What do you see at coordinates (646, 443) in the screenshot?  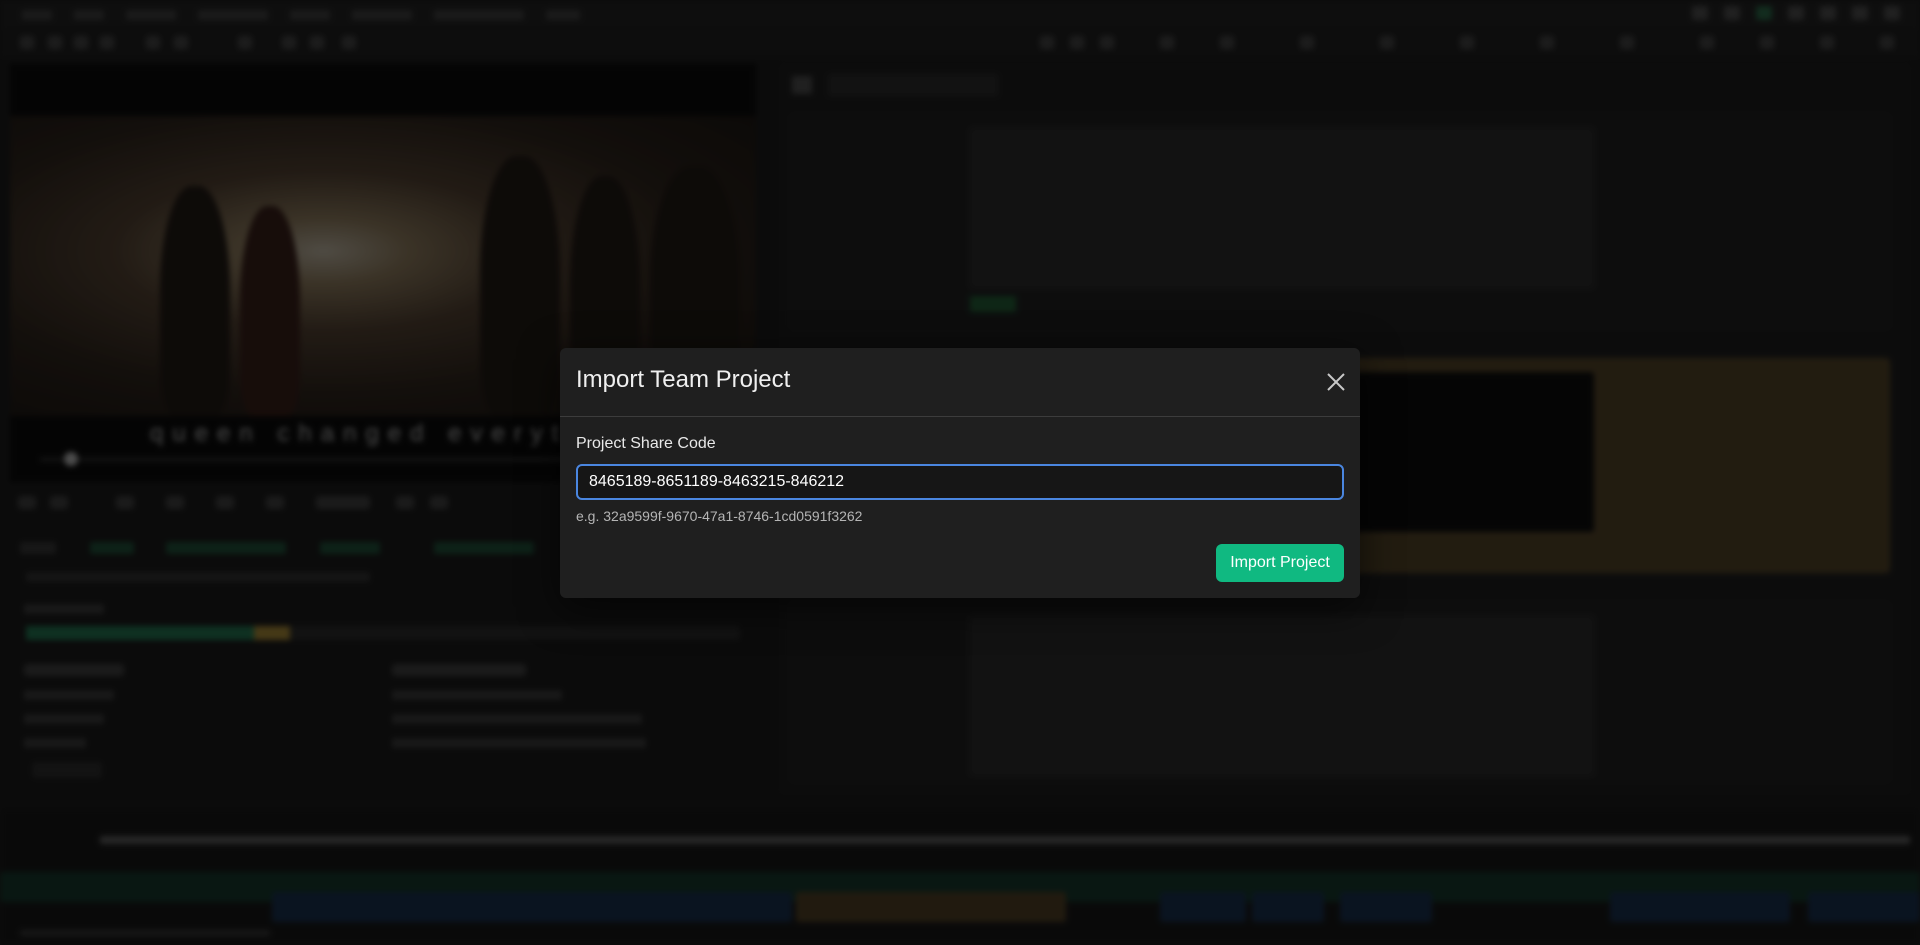 I see `share-code-label: Project Share Code` at bounding box center [646, 443].